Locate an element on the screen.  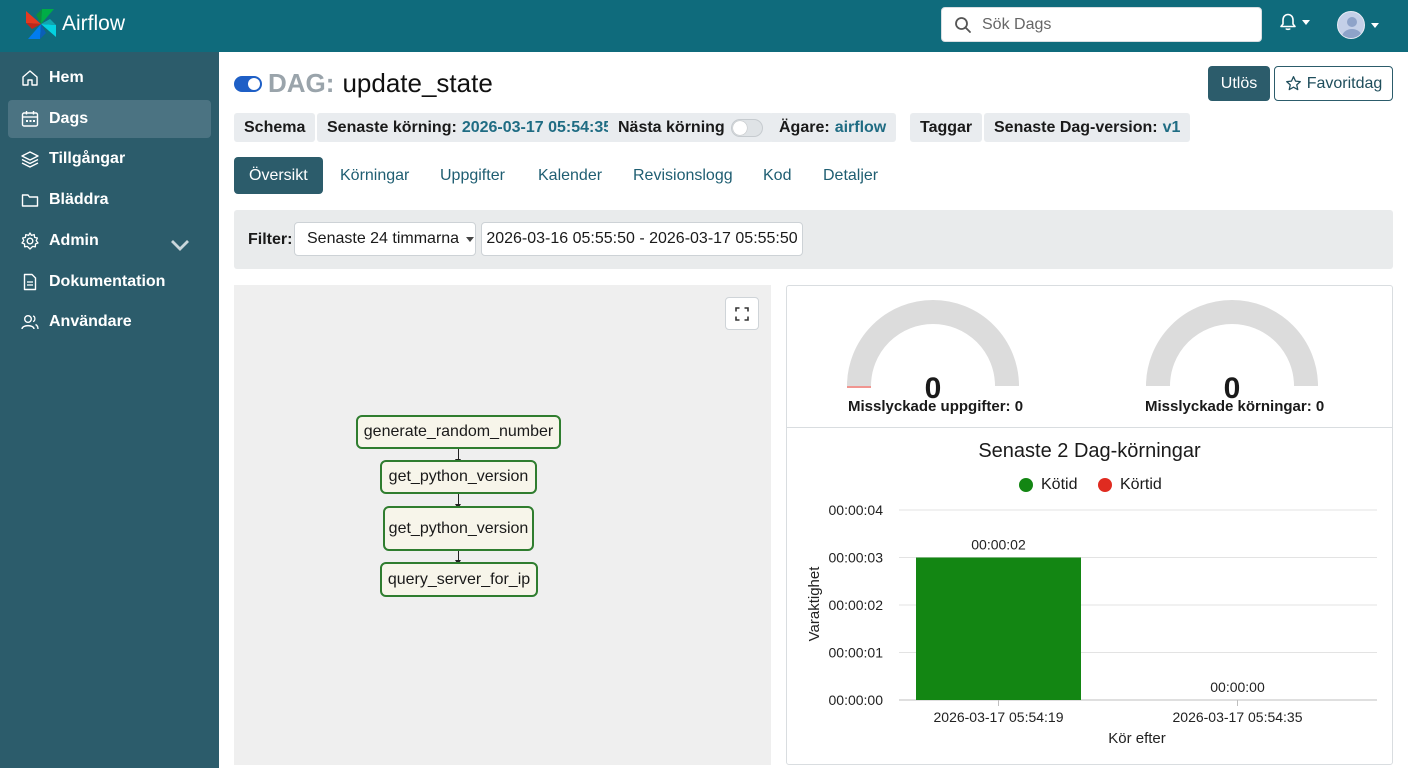
star-icon is located at coordinates (1293, 83).